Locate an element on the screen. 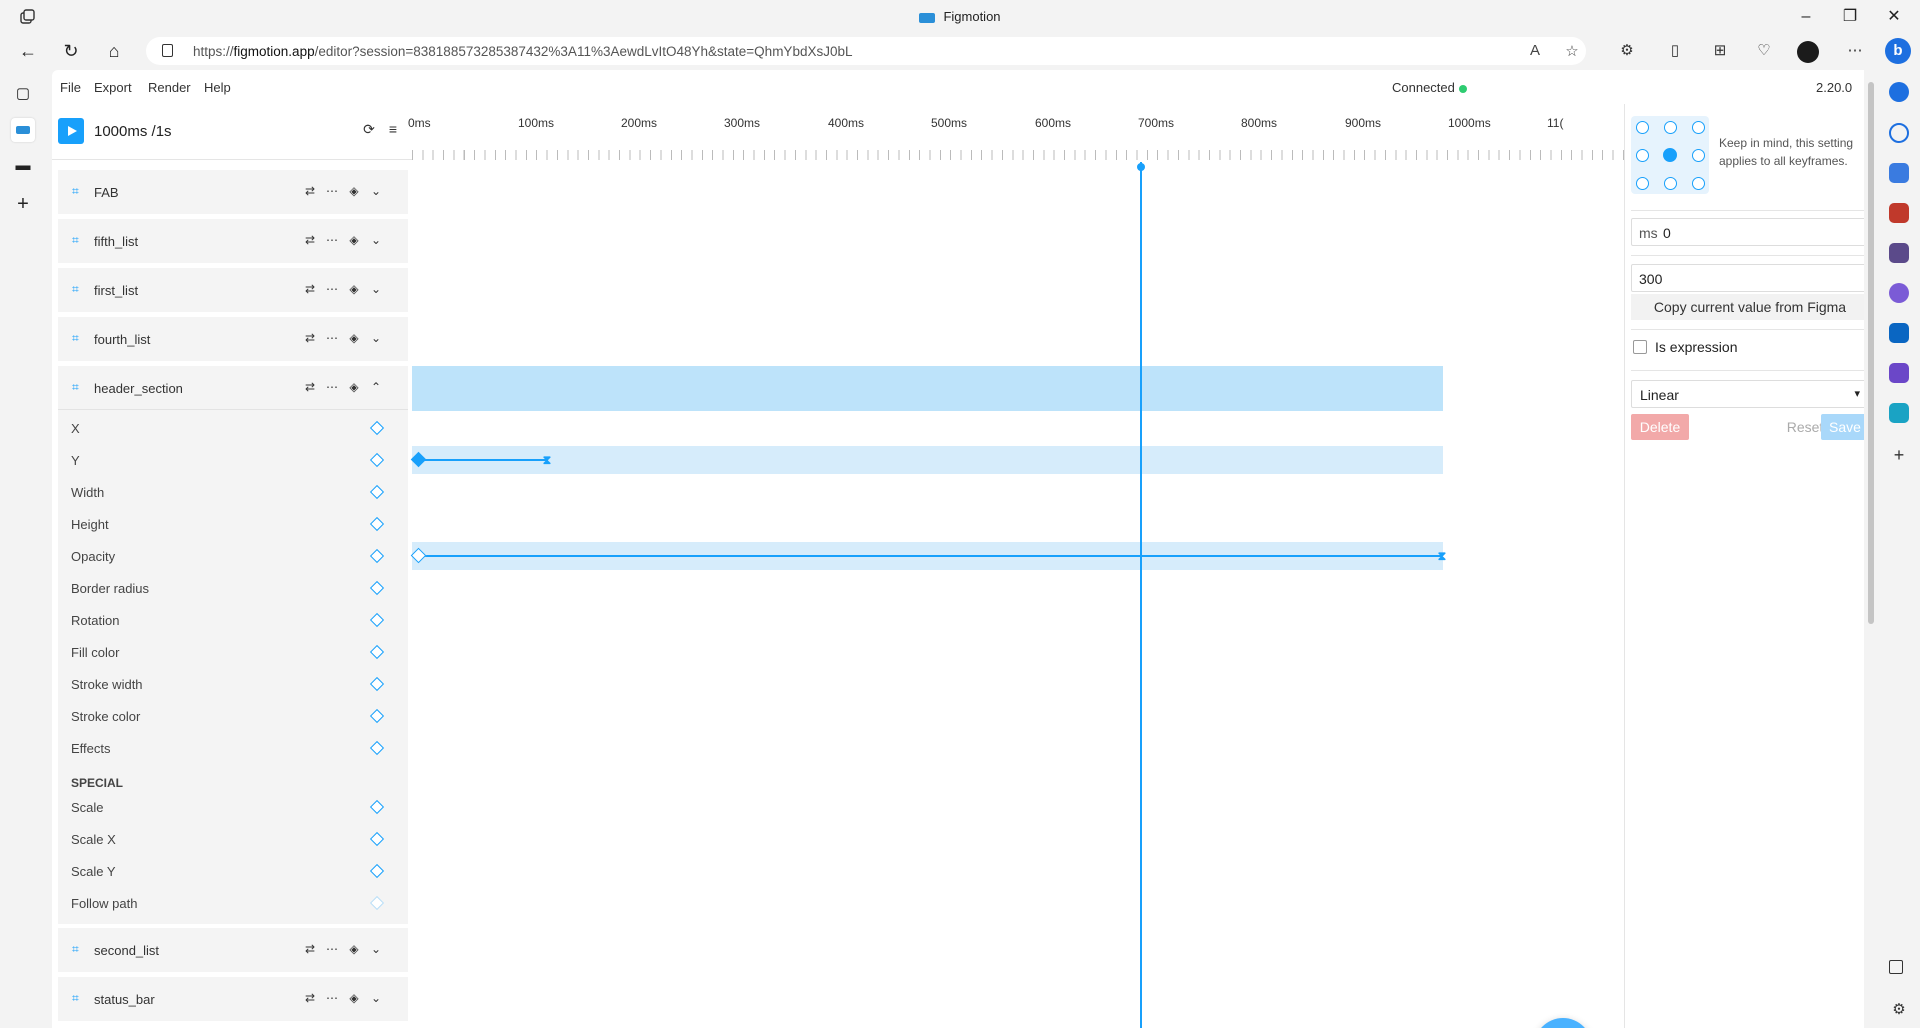 The width and height of the screenshot is (1920, 1028). origin-bottom-center is located at coordinates (1670, 183).